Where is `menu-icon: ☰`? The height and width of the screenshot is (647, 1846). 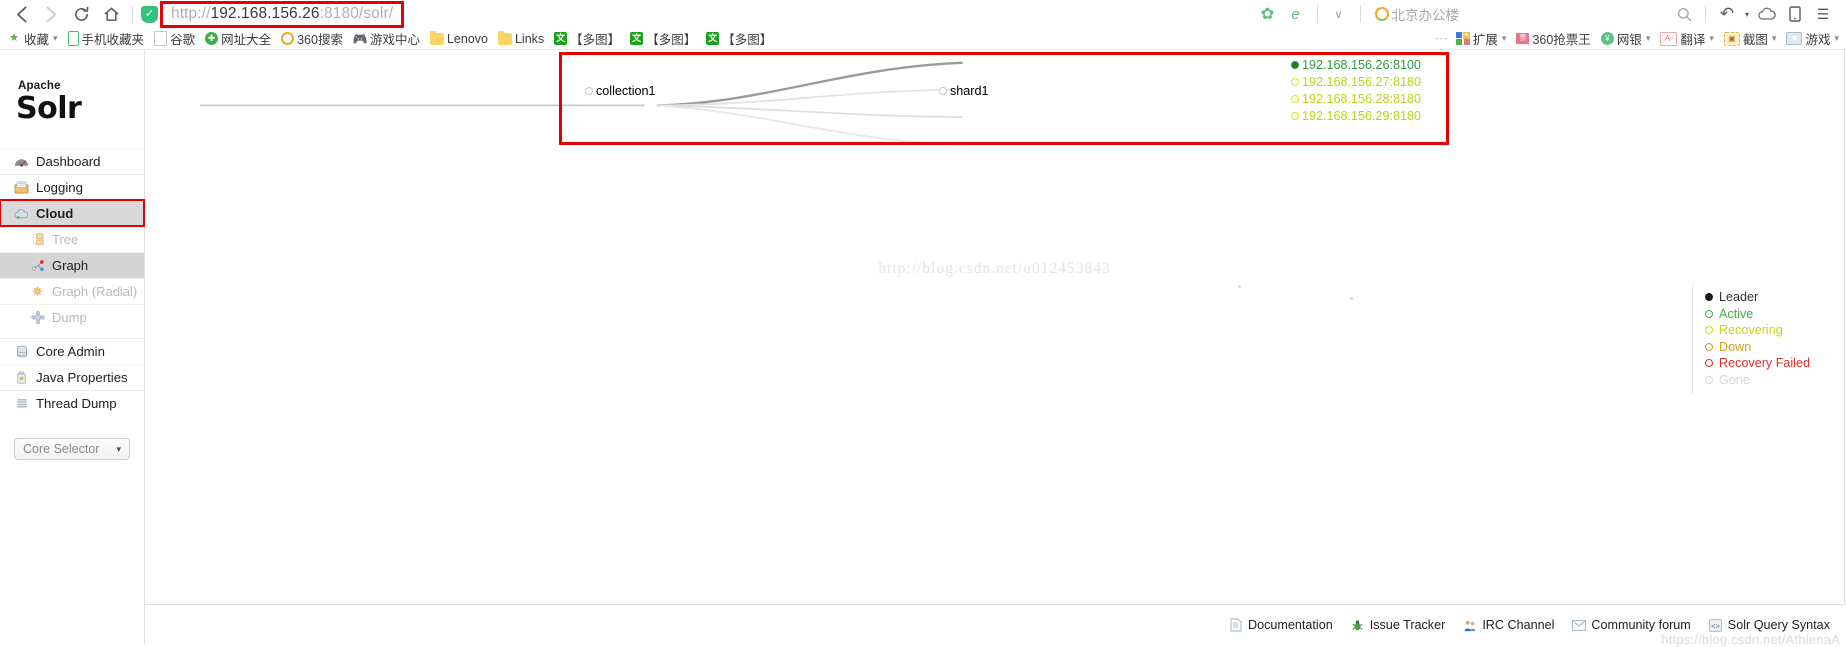 menu-icon: ☰ is located at coordinates (1823, 14).